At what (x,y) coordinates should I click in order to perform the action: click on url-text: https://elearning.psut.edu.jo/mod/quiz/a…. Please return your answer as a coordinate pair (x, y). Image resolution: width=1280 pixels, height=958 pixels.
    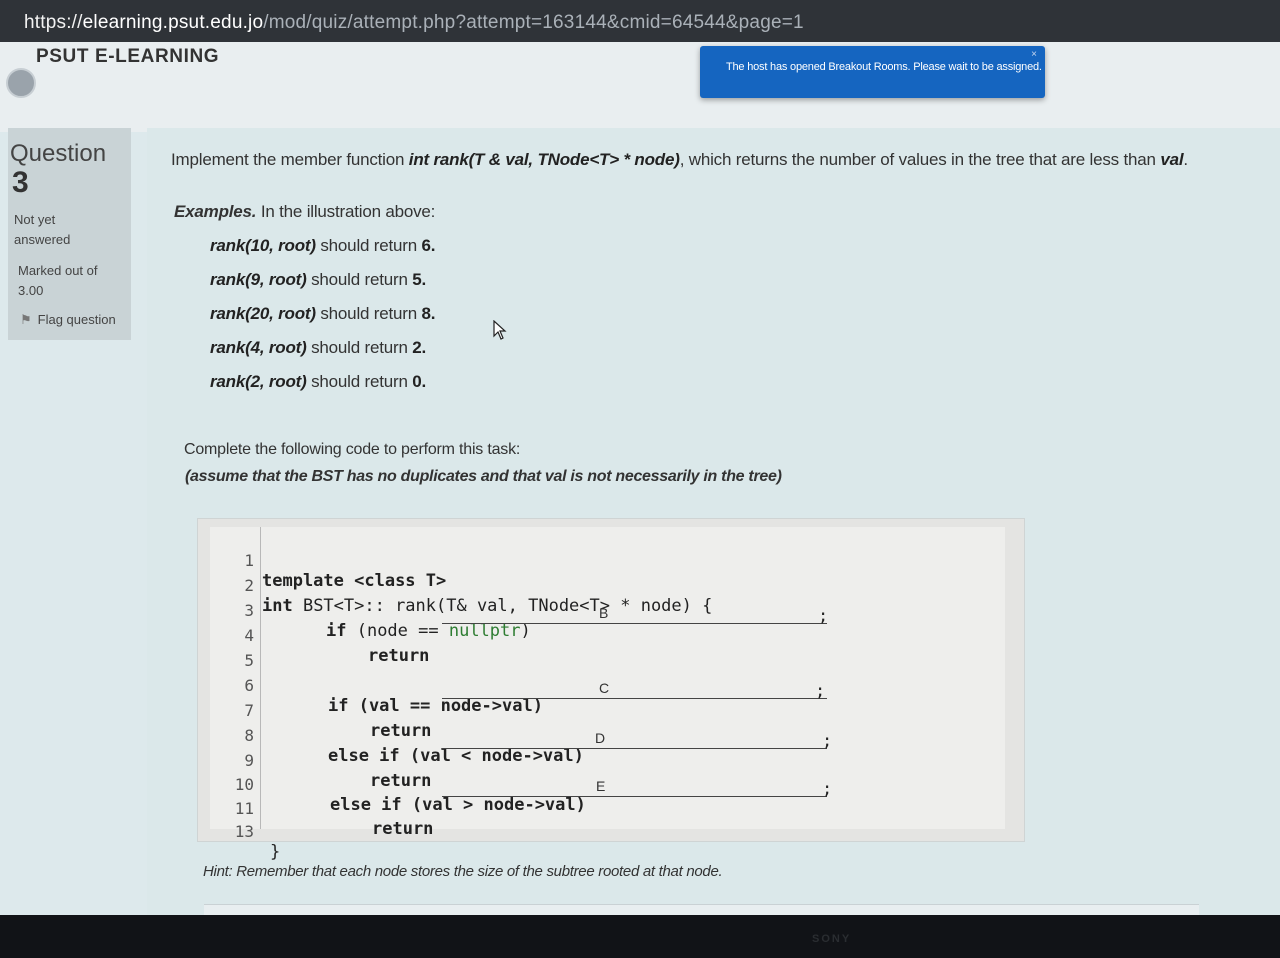
    Looking at the image, I should click on (414, 23).